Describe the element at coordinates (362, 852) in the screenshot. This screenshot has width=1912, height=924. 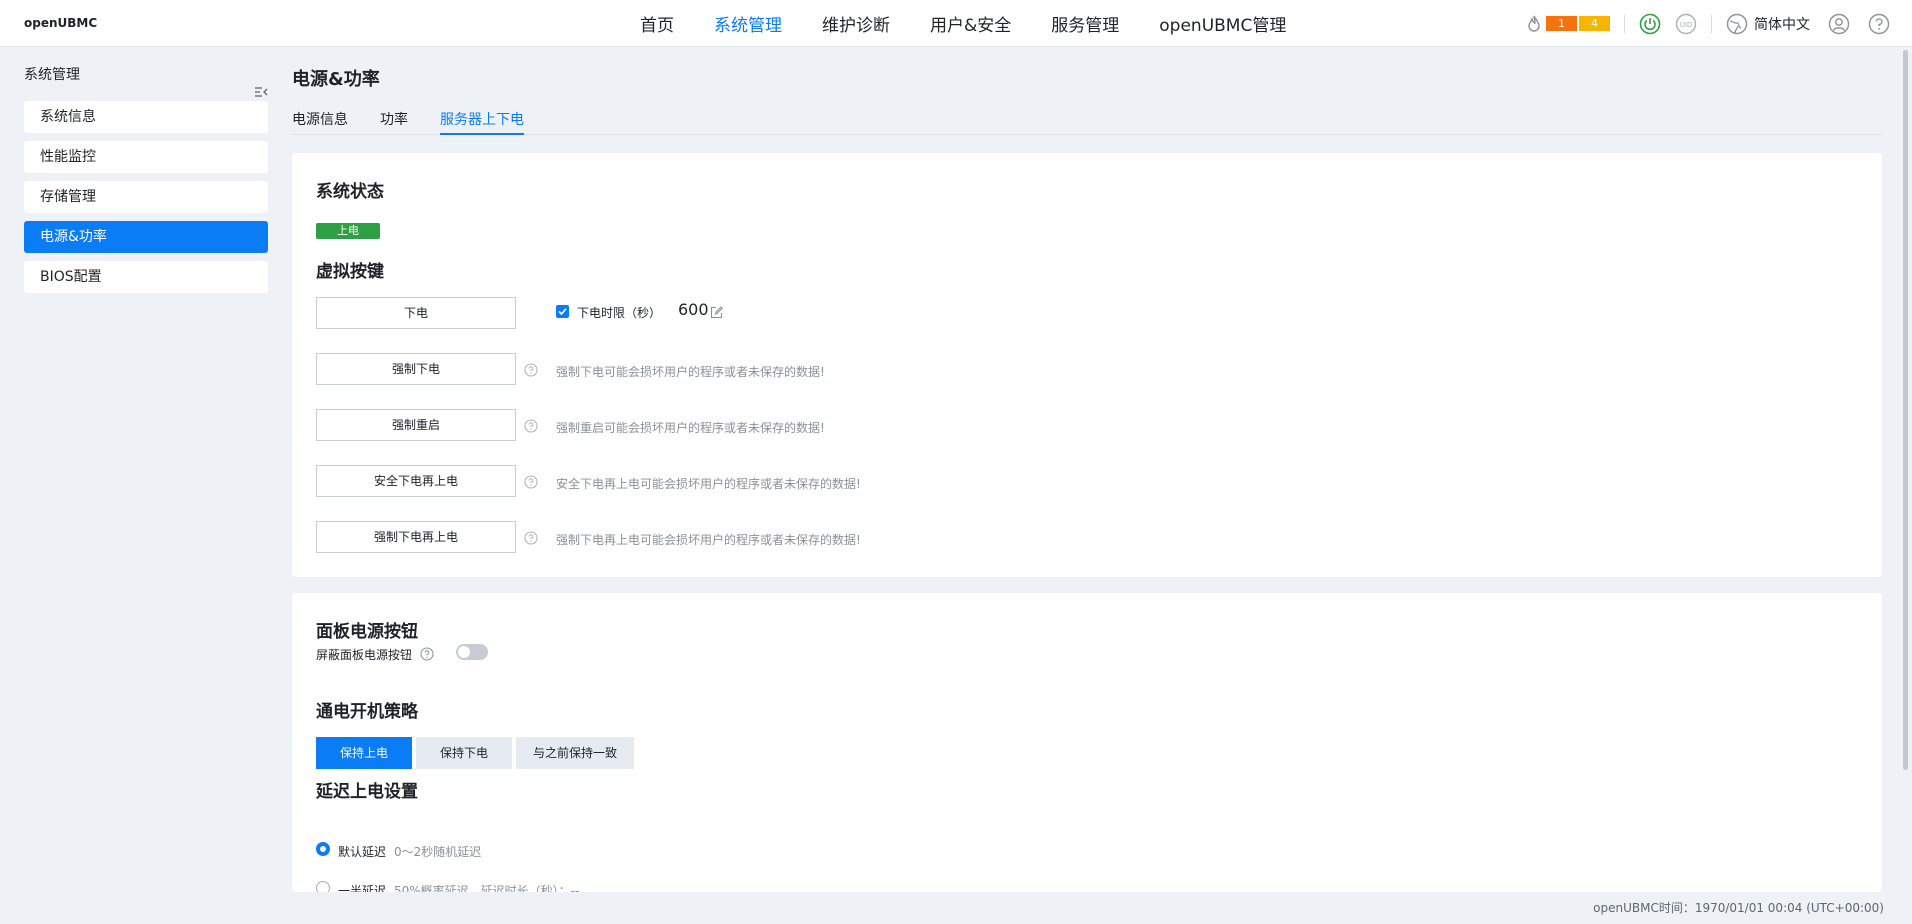
I see `default-delay-label: 默认延迟` at that location.